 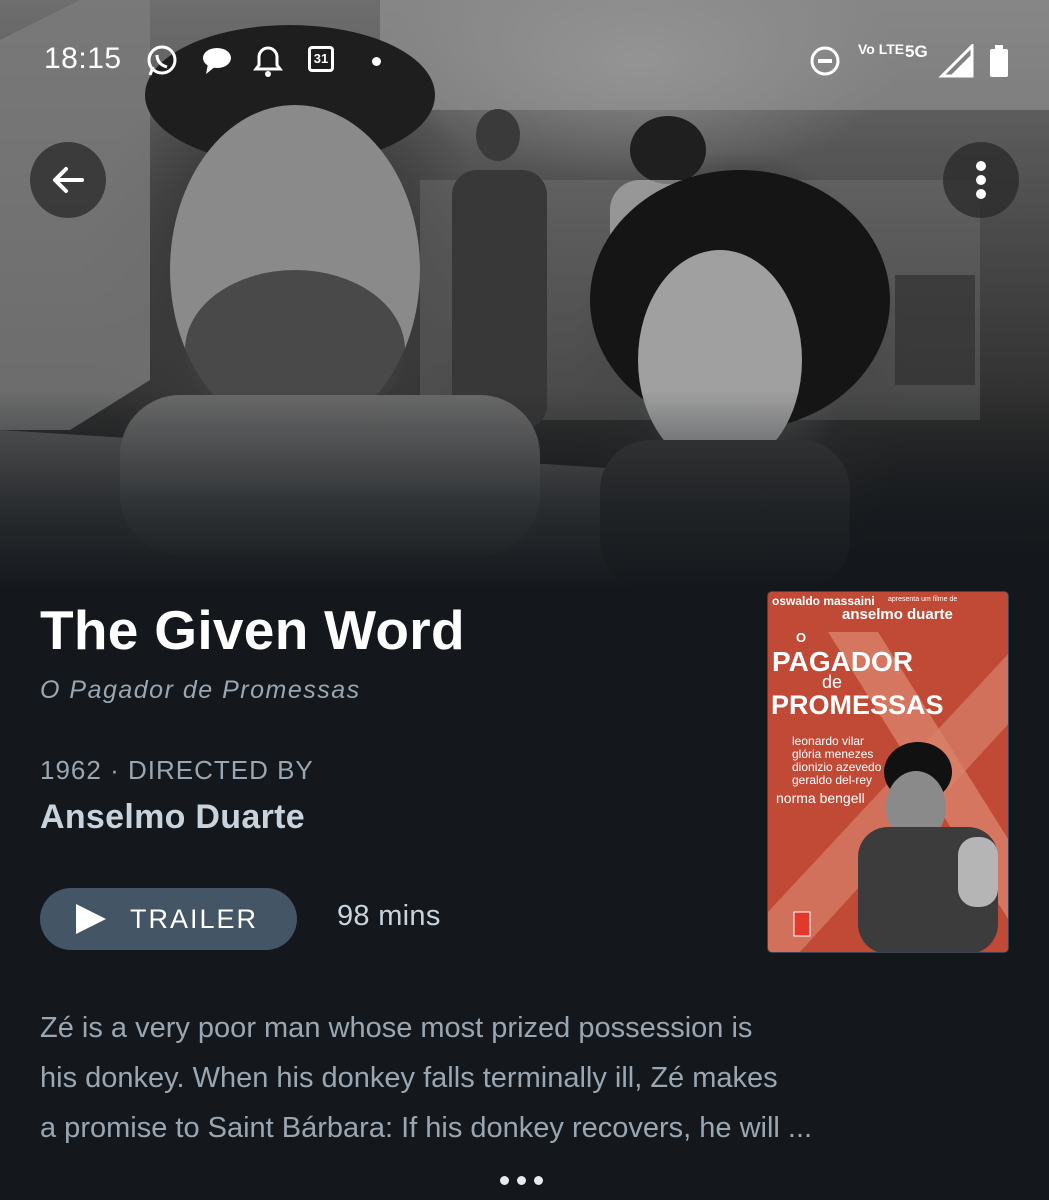 I want to click on trailer-button: TRAILER, so click(x=168, y=919).